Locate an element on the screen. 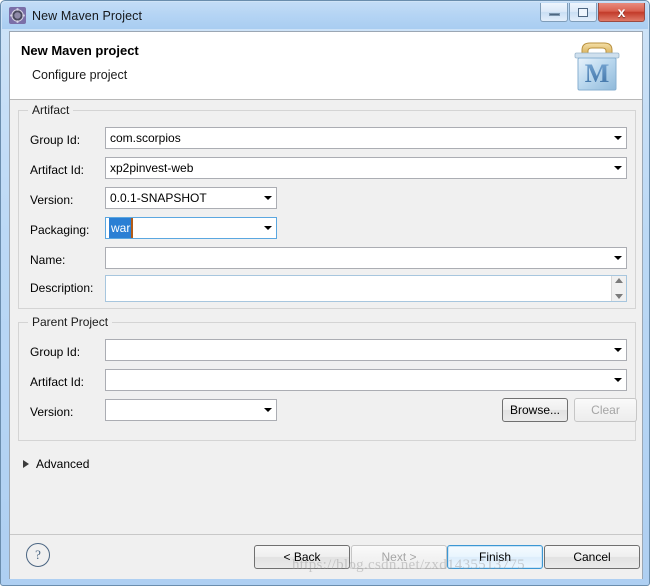 The width and height of the screenshot is (650, 586). artifact-description-value is located at coordinates (358, 288).